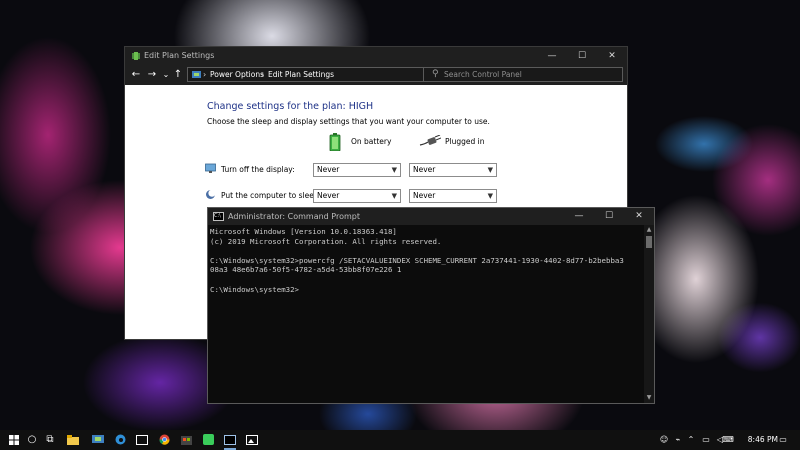 This screenshot has height=453, width=800. I want to click on scroll-down-icon: ▼, so click(649, 398).